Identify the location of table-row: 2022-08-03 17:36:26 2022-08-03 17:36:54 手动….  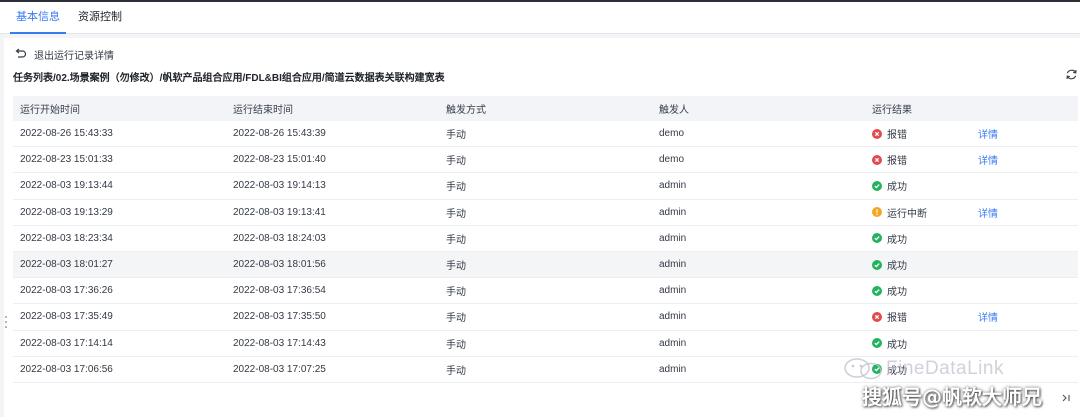
(545, 291).